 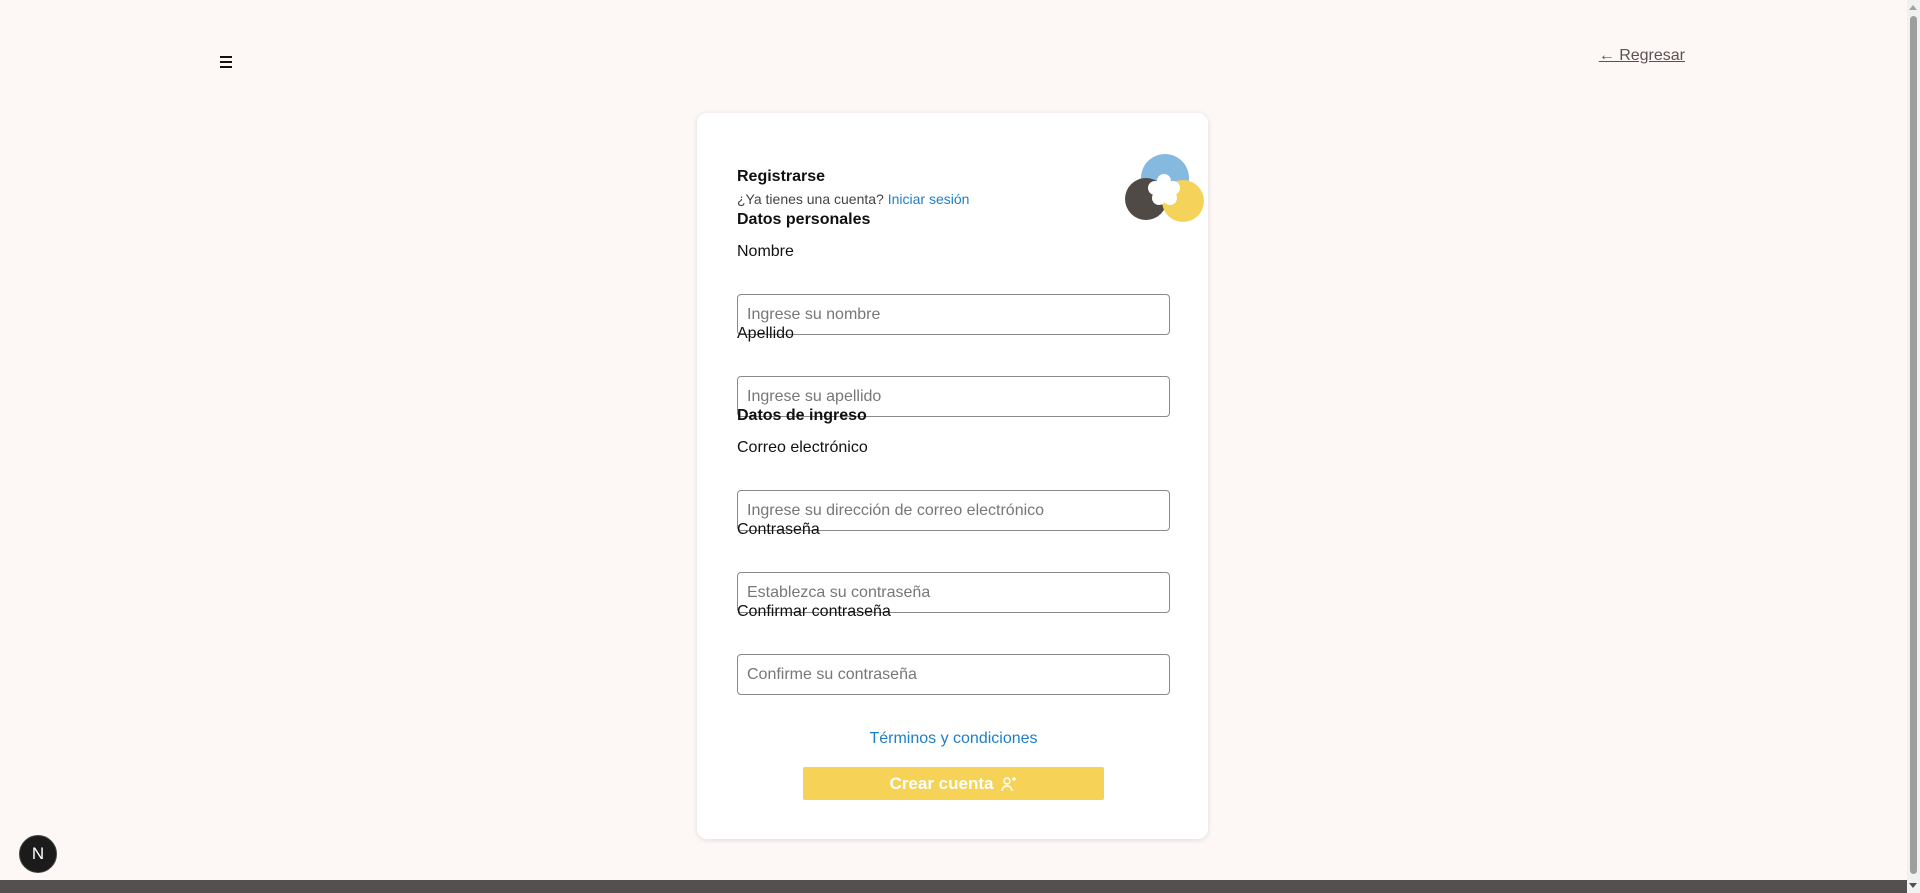 I want to click on contrasena-label: Contraseña, so click(x=778, y=529).